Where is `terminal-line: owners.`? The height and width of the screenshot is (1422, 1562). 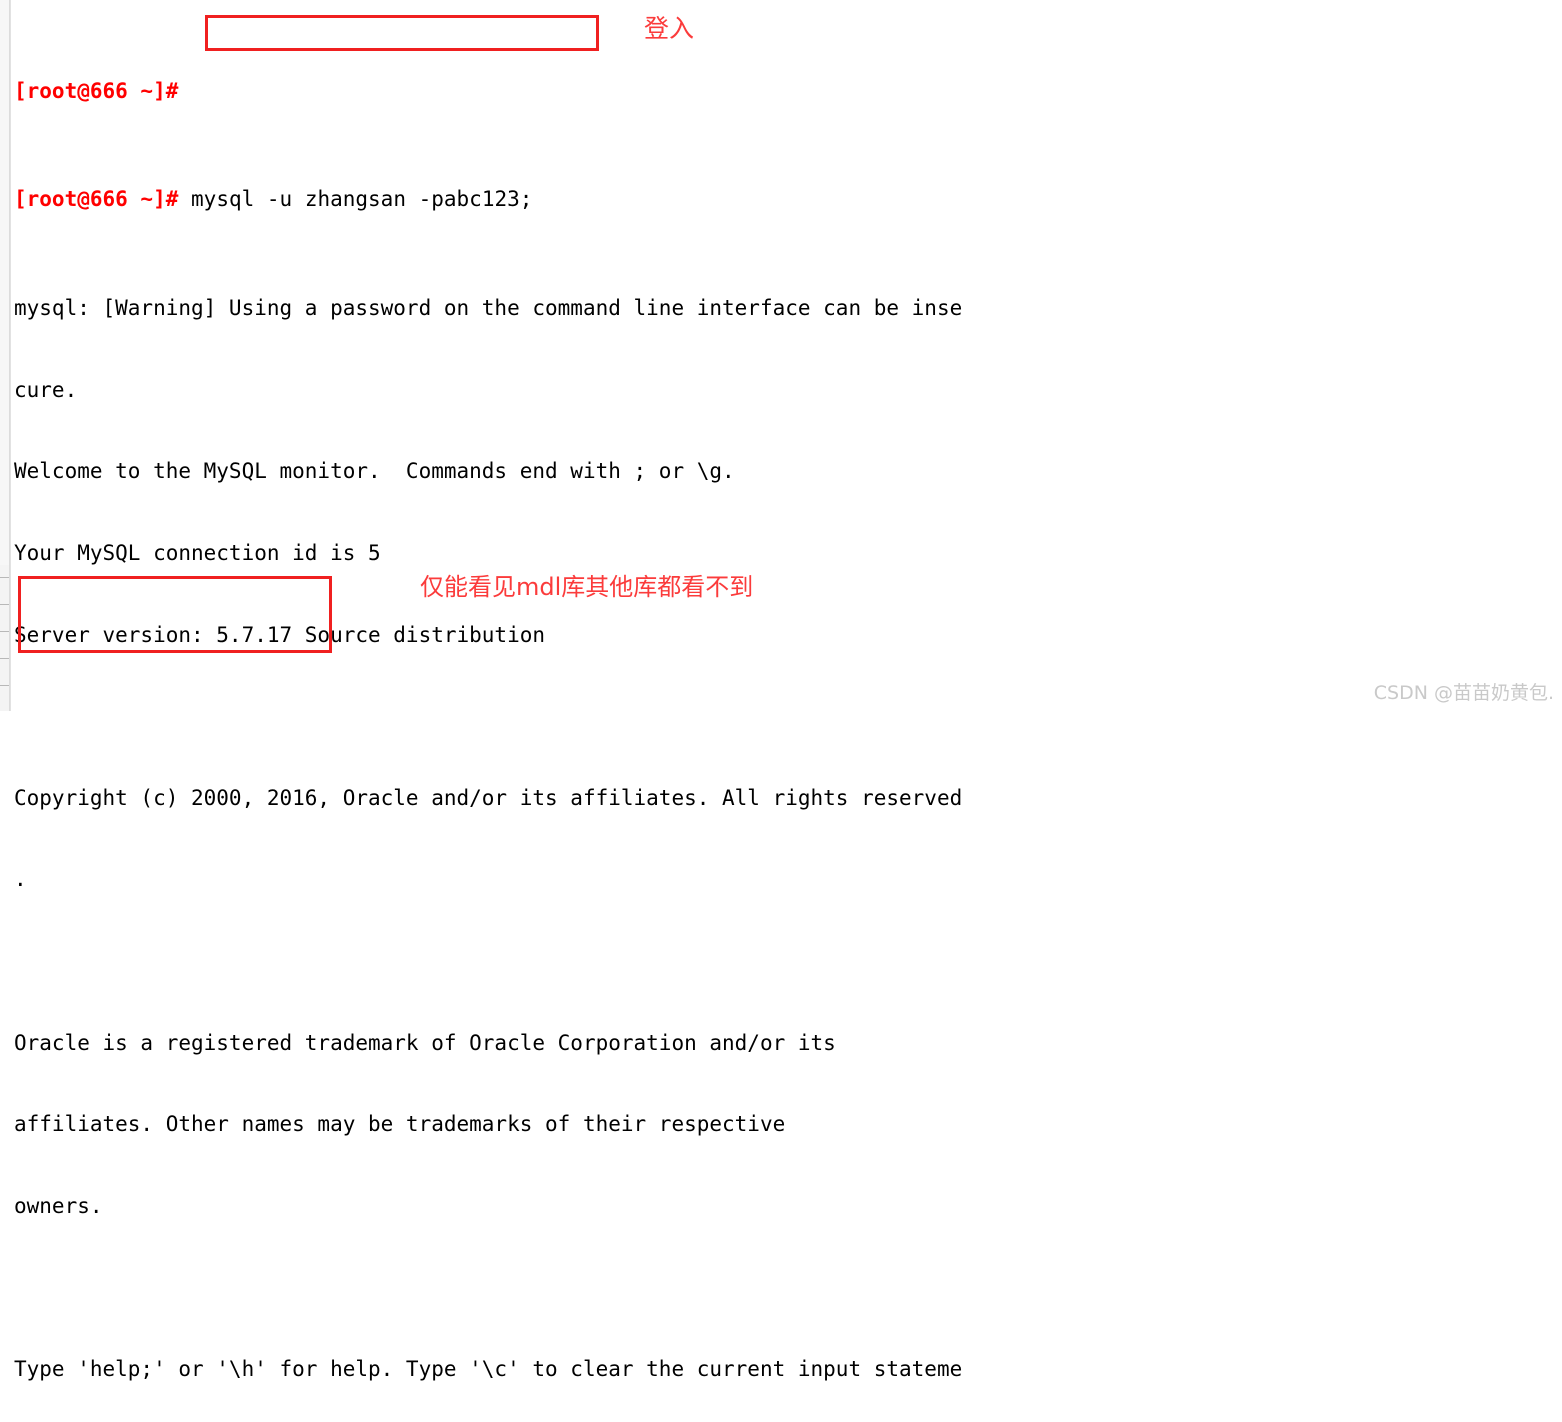 terminal-line: owners. is located at coordinates (58, 1205).